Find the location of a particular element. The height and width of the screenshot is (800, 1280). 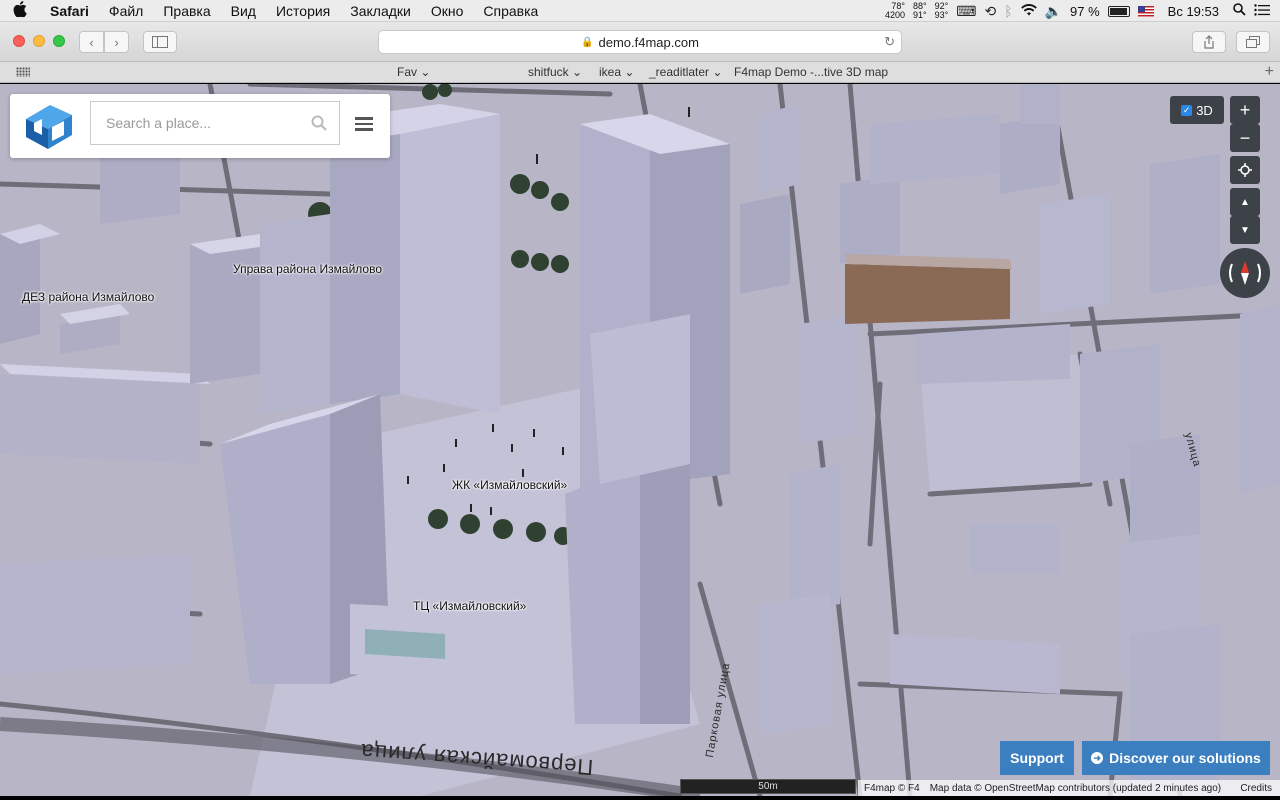

favorite-label: Fav is located at coordinates (407, 72).